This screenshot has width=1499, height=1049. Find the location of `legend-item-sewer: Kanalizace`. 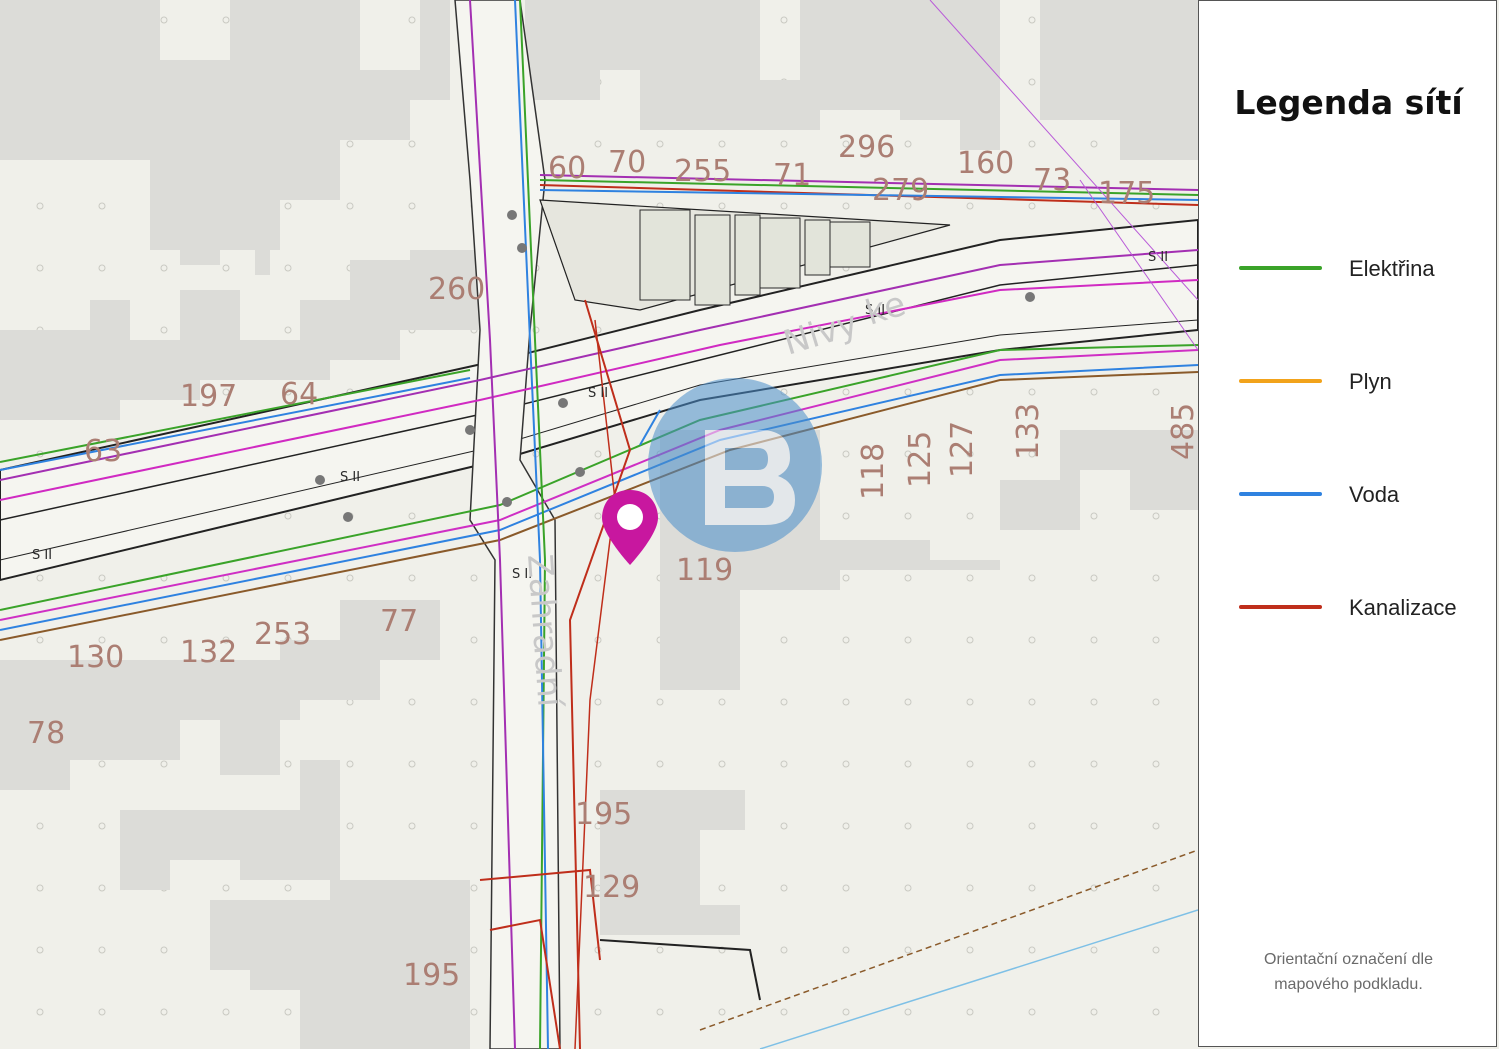

legend-item-sewer: Kanalizace is located at coordinates (1364, 607).